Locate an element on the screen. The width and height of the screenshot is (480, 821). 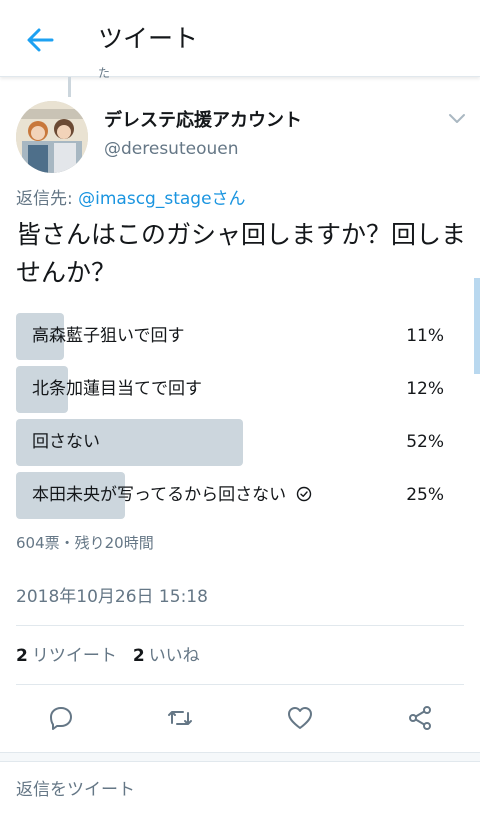
poll-meta: 604票・残り20時間 is located at coordinates (85, 543).